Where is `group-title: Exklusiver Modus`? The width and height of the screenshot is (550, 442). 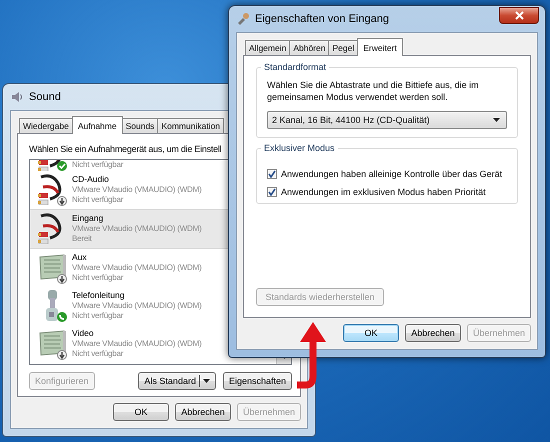 group-title: Exklusiver Modus is located at coordinates (299, 148).